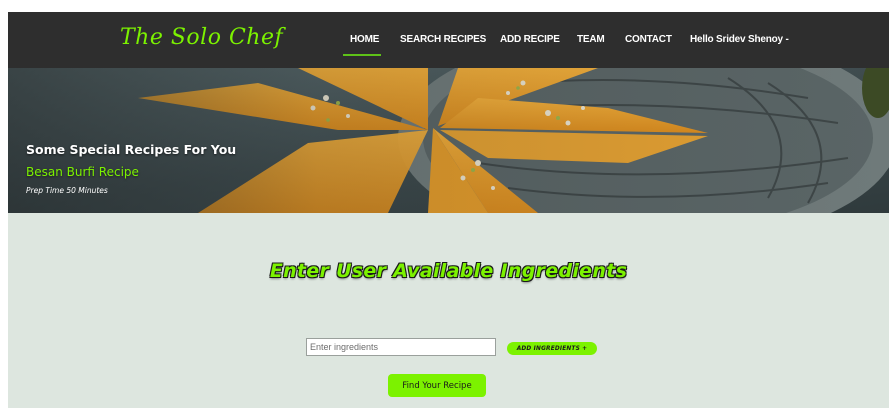 This screenshot has width=889, height=408. What do you see at coordinates (437, 385) in the screenshot?
I see `find-recipe-button: Find Your Recipe` at bounding box center [437, 385].